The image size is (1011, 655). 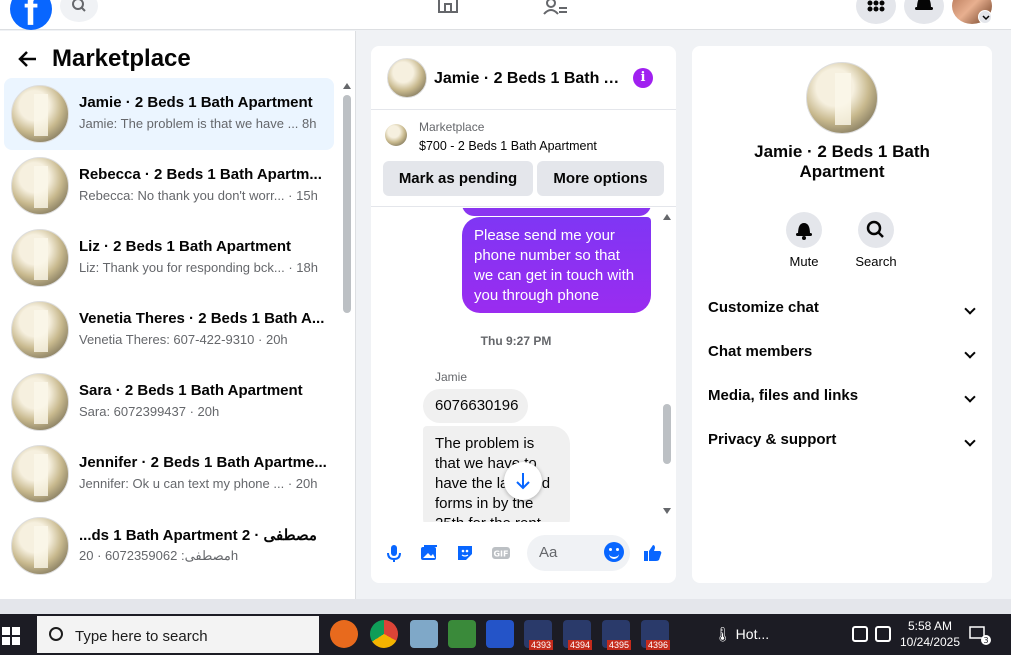 What do you see at coordinates (28, 59) in the screenshot?
I see `back-arrow-icon` at bounding box center [28, 59].